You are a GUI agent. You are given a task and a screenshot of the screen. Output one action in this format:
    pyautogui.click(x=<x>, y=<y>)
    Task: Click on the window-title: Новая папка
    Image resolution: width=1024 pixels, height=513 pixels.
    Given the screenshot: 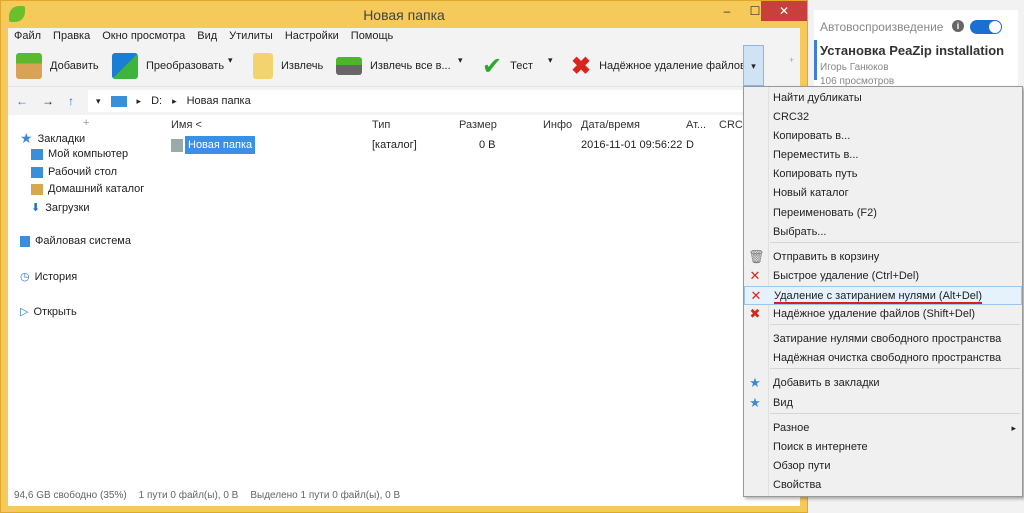 What is the action you would take?
    pyautogui.click(x=404, y=15)
    